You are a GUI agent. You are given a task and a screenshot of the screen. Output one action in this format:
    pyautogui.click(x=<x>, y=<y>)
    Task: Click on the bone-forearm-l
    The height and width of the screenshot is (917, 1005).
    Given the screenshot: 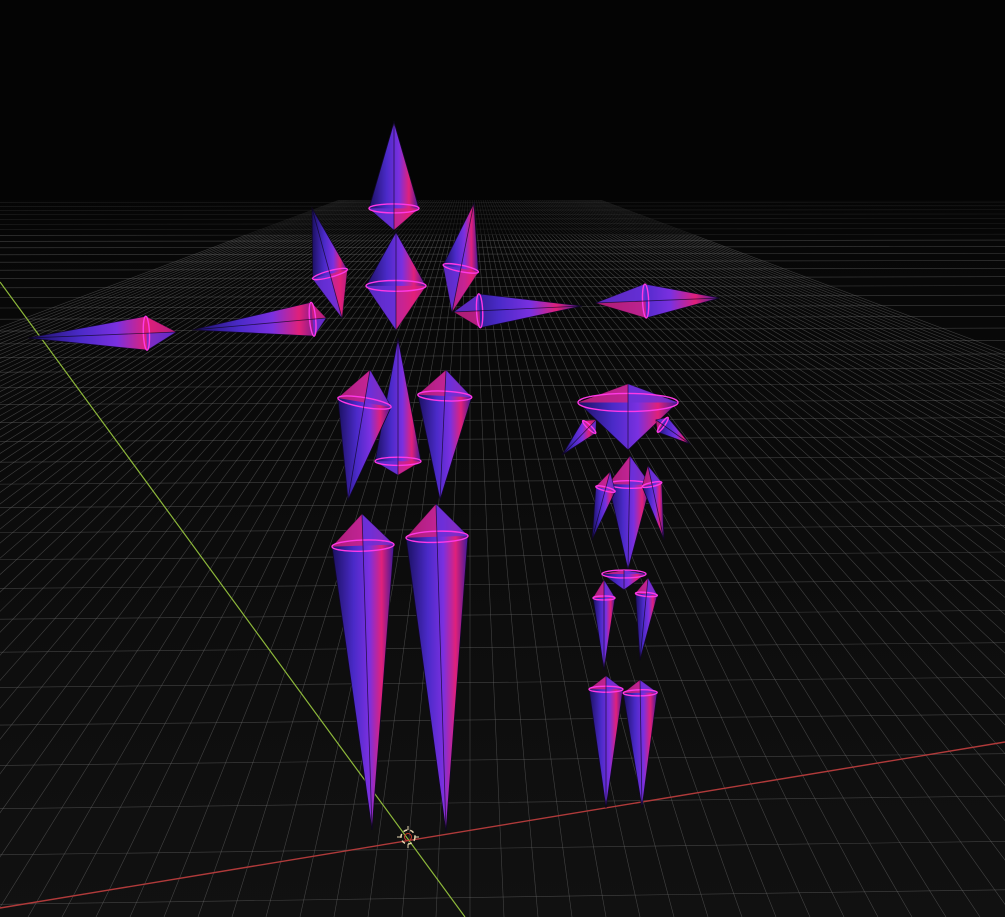 What is the action you would take?
    pyautogui.click(x=657, y=301)
    